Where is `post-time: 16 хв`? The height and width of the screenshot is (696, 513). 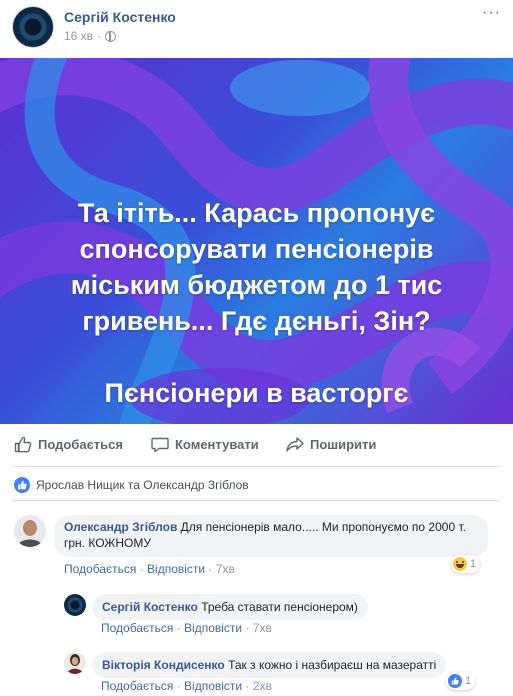
post-time: 16 хв is located at coordinates (78, 36).